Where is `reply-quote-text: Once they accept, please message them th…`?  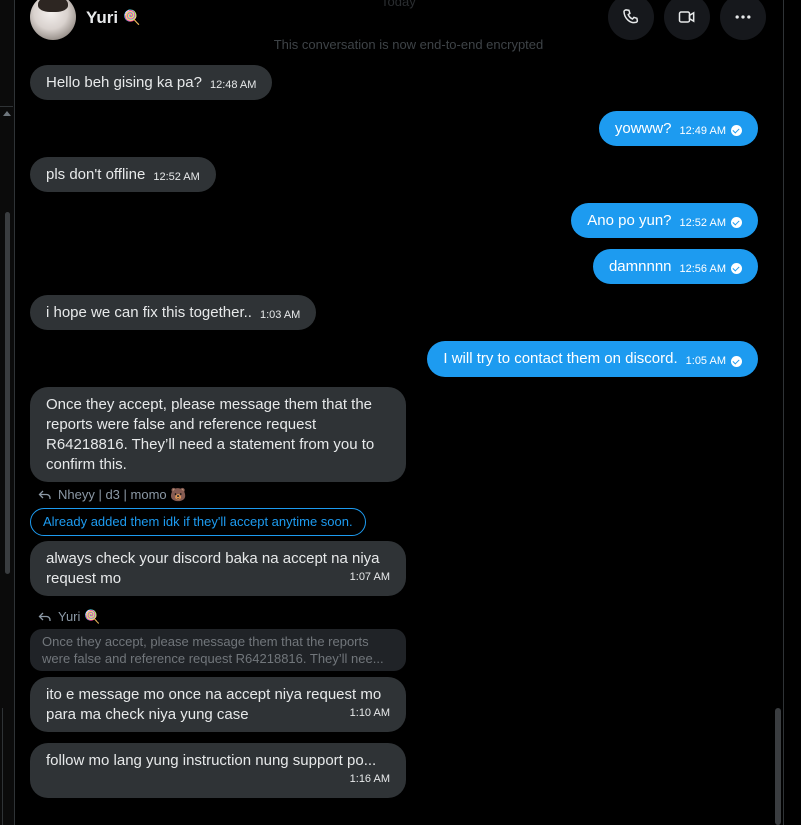
reply-quote-text: Once they accept, please message them th… is located at coordinates (213, 650).